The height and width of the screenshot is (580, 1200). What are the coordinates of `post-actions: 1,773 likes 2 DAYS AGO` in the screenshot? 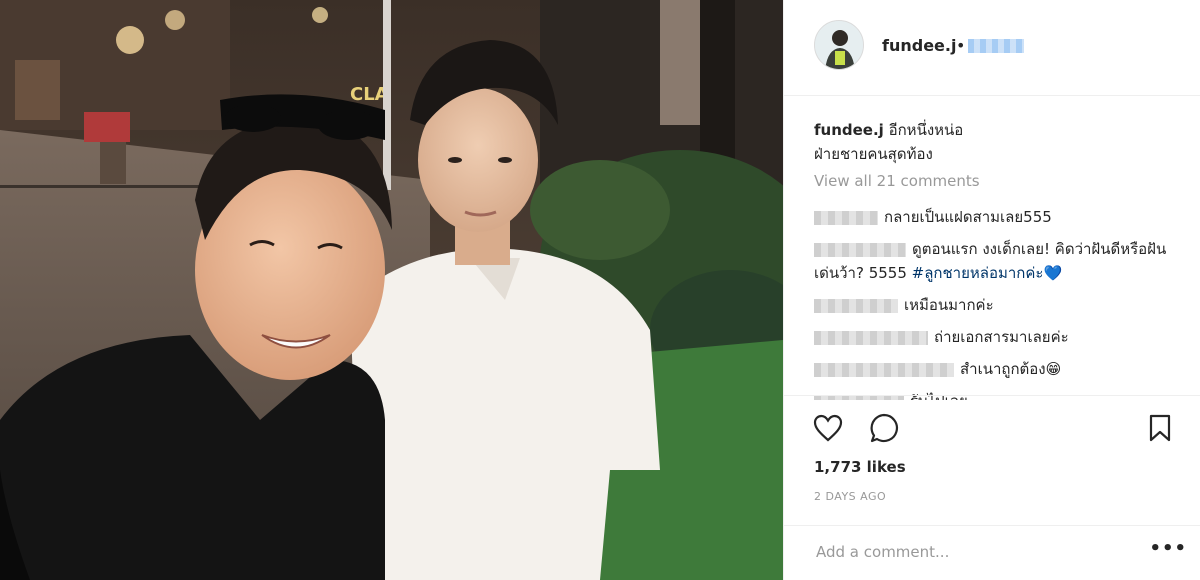 It's located at (992, 450).